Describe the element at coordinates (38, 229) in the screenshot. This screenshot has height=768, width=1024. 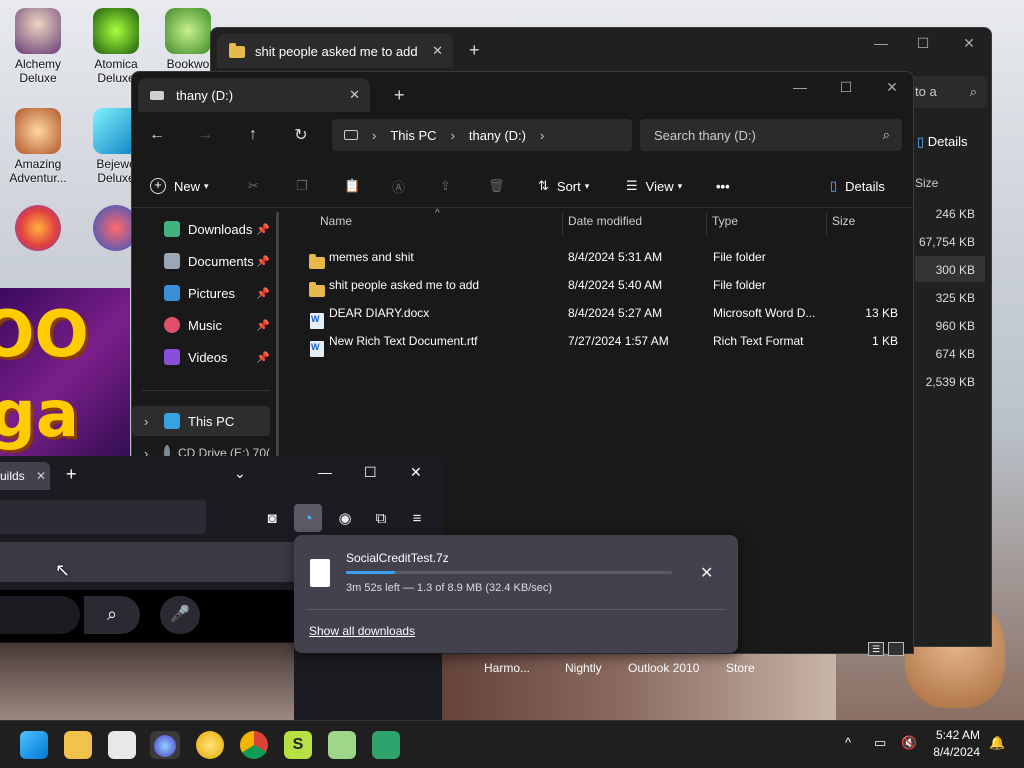
I see `desktop-icon-firefox` at that location.